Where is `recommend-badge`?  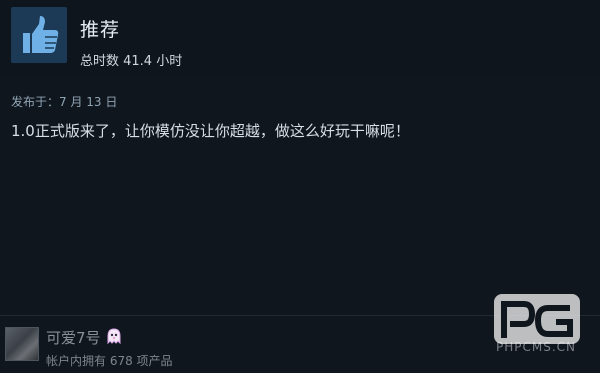 recommend-badge is located at coordinates (39, 35).